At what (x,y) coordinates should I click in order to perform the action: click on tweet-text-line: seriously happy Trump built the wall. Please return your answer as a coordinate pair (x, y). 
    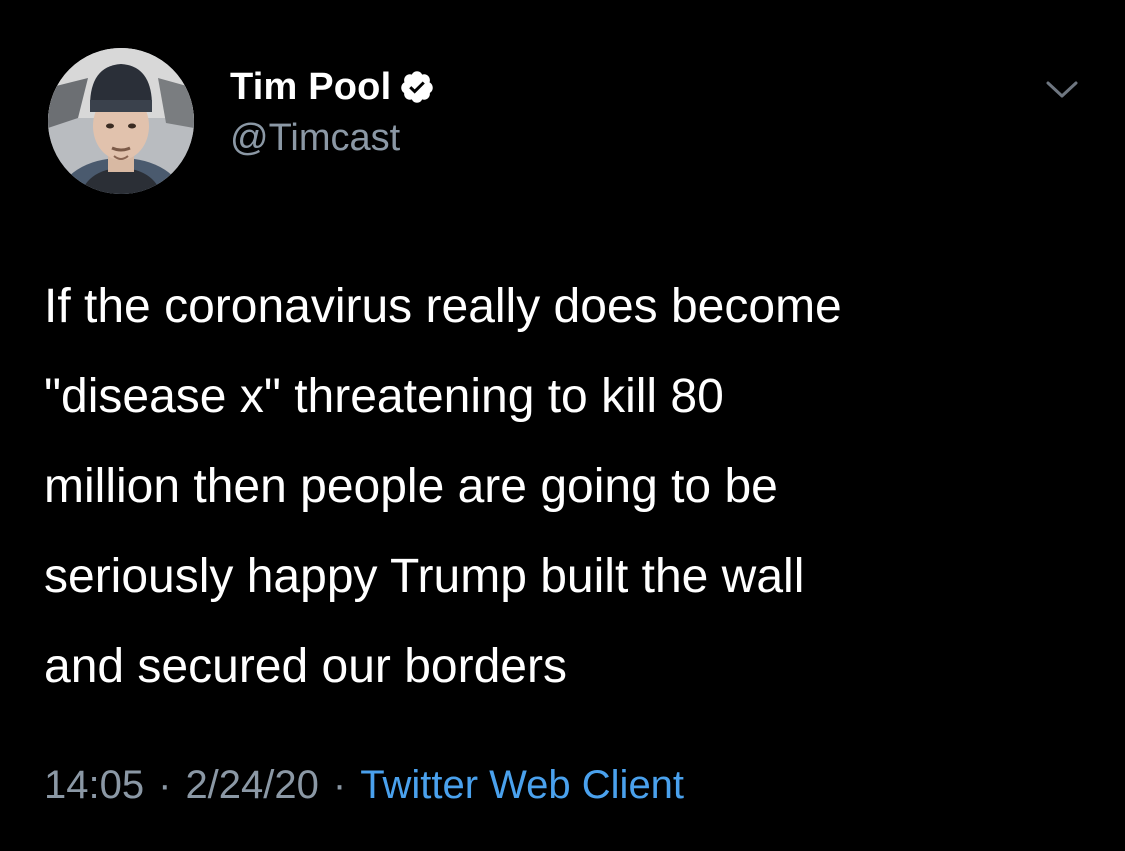
    Looking at the image, I should click on (424, 576).